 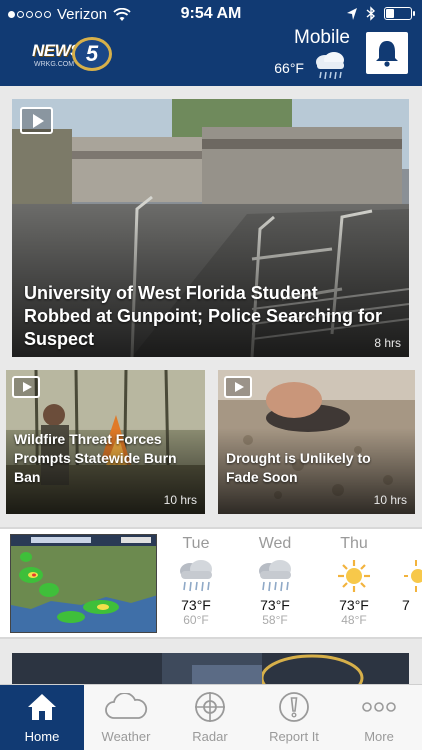 What do you see at coordinates (210, 707) in the screenshot?
I see `crosshair-icon` at bounding box center [210, 707].